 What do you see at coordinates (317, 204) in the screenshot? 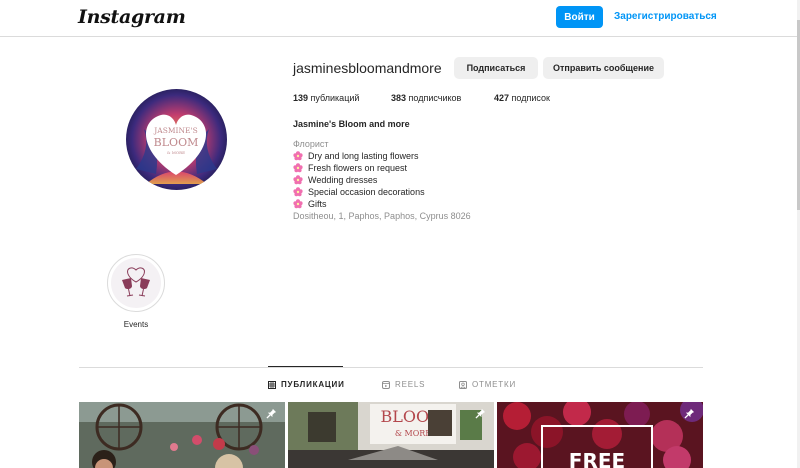
I see `bio-text: Gifts` at bounding box center [317, 204].